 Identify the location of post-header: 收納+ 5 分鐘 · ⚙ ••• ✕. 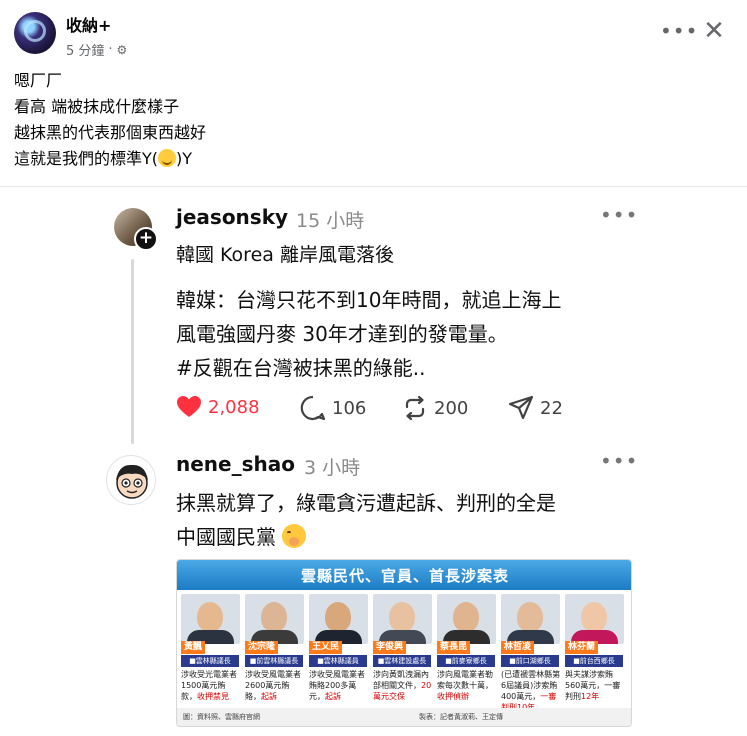
(373, 32).